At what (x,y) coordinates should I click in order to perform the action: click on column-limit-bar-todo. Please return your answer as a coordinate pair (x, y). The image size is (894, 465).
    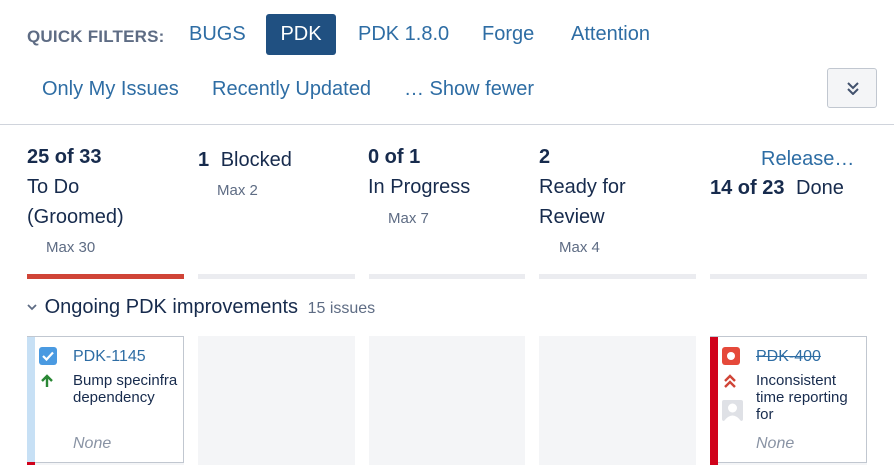
    Looking at the image, I should click on (105, 276).